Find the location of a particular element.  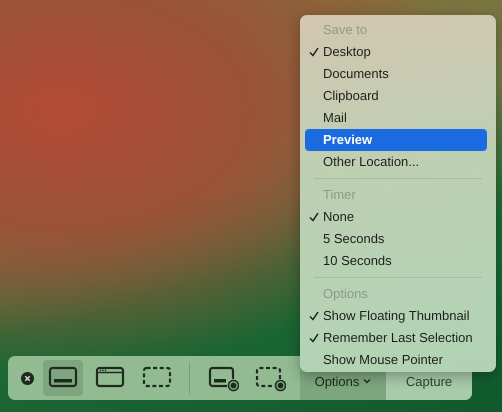

menu-item: 10 Seconds is located at coordinates (396, 261).